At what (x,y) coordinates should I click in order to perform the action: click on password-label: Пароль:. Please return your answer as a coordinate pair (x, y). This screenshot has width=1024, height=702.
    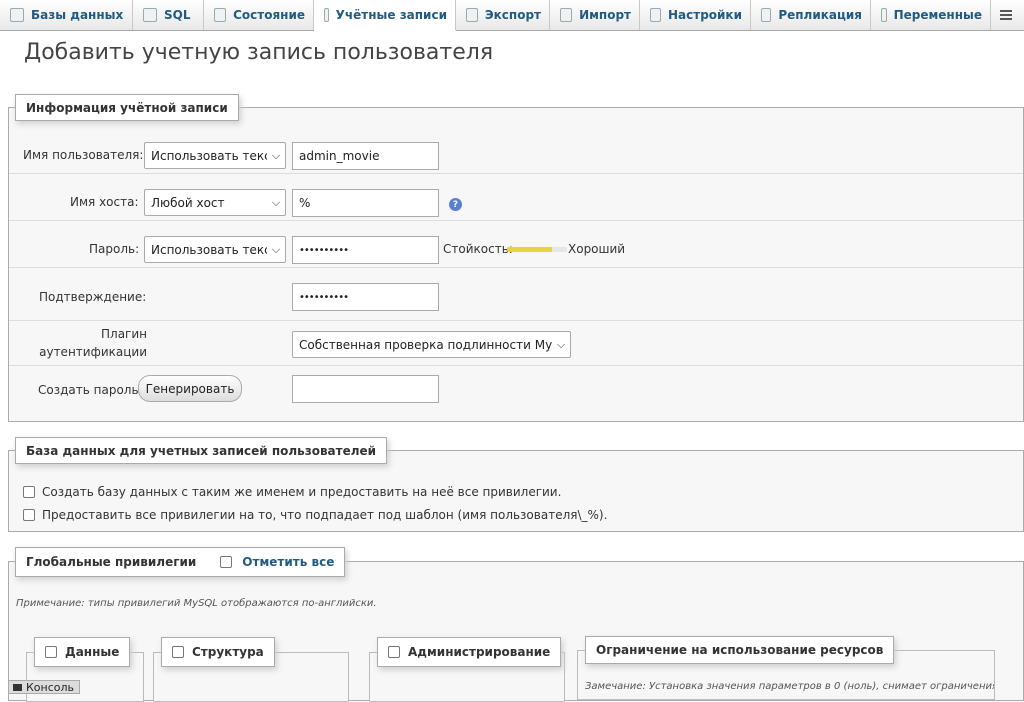
    Looking at the image, I should click on (114, 249).